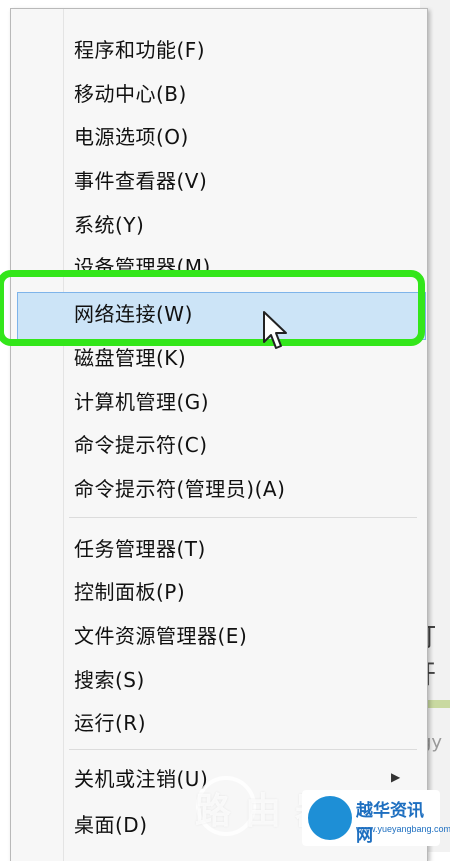 This screenshot has width=450, height=861. What do you see at coordinates (219, 547) in the screenshot?
I see `menu-item-task-manager: 任务管理器(T)` at bounding box center [219, 547].